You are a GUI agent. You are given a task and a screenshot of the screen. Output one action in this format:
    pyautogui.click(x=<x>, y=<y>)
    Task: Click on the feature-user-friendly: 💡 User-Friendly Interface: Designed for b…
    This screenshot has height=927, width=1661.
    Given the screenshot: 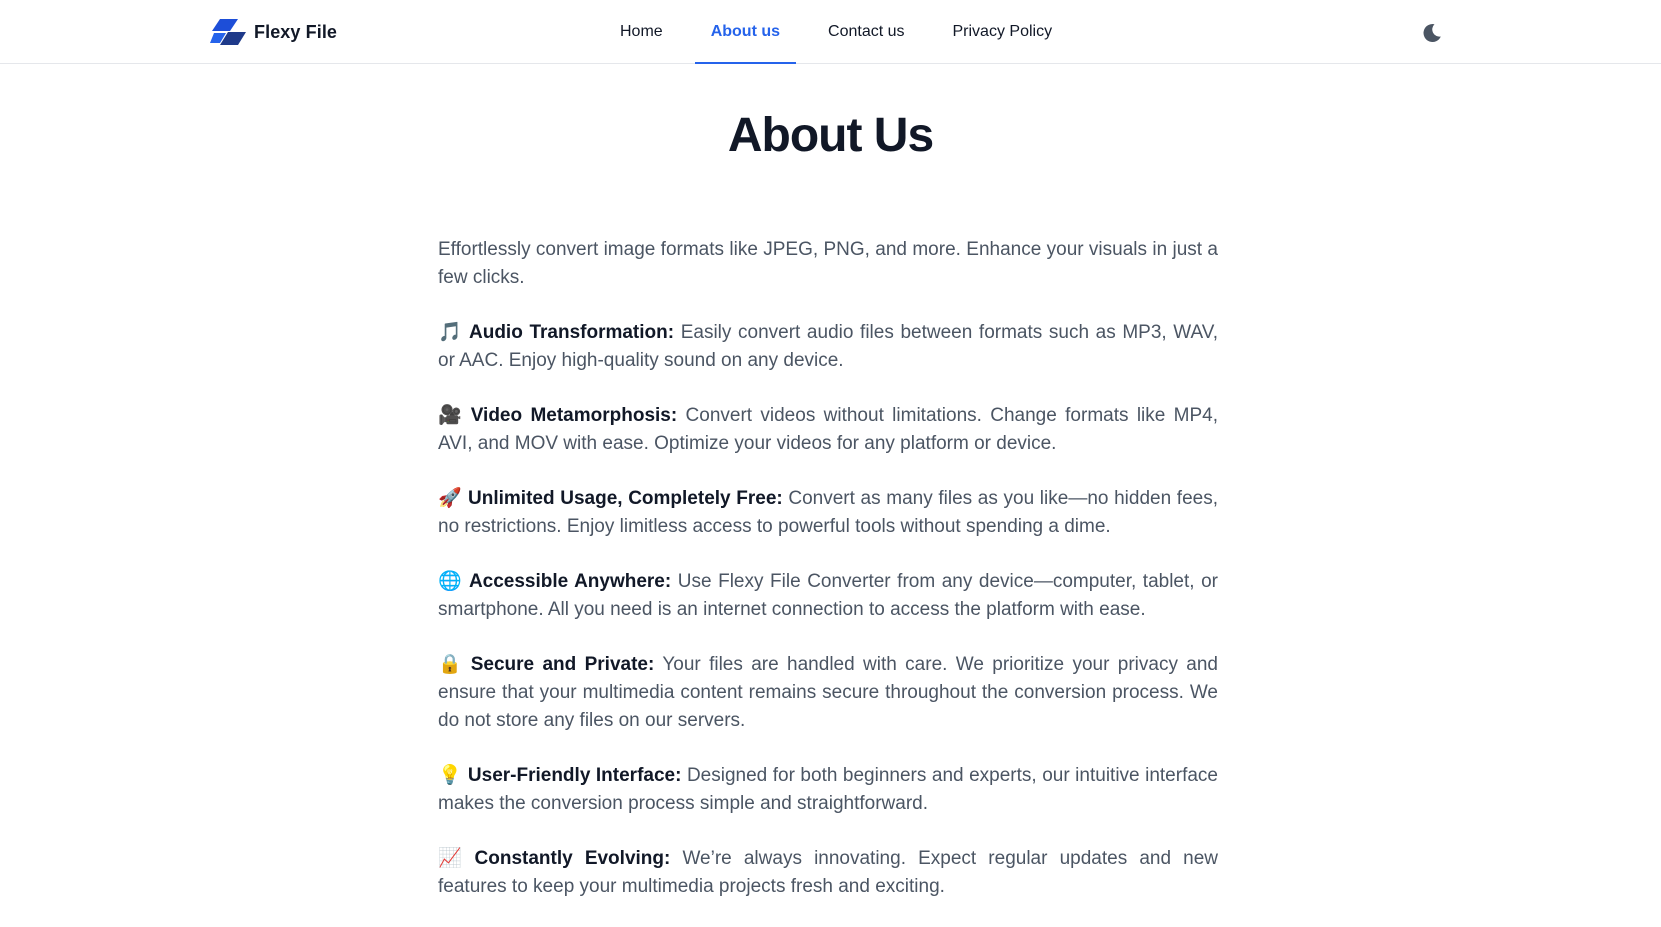 What is the action you would take?
    pyautogui.click(x=828, y=789)
    